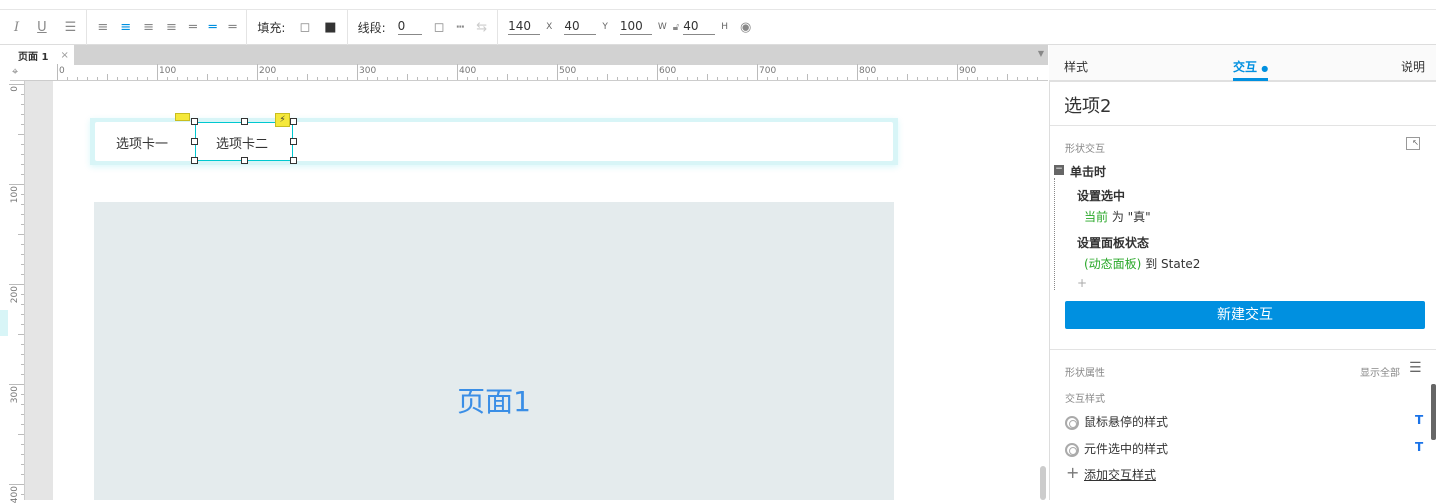 The height and width of the screenshot is (503, 1436). What do you see at coordinates (1085, 149) in the screenshot?
I see `shape-interaction-heading: 形状交互` at bounding box center [1085, 149].